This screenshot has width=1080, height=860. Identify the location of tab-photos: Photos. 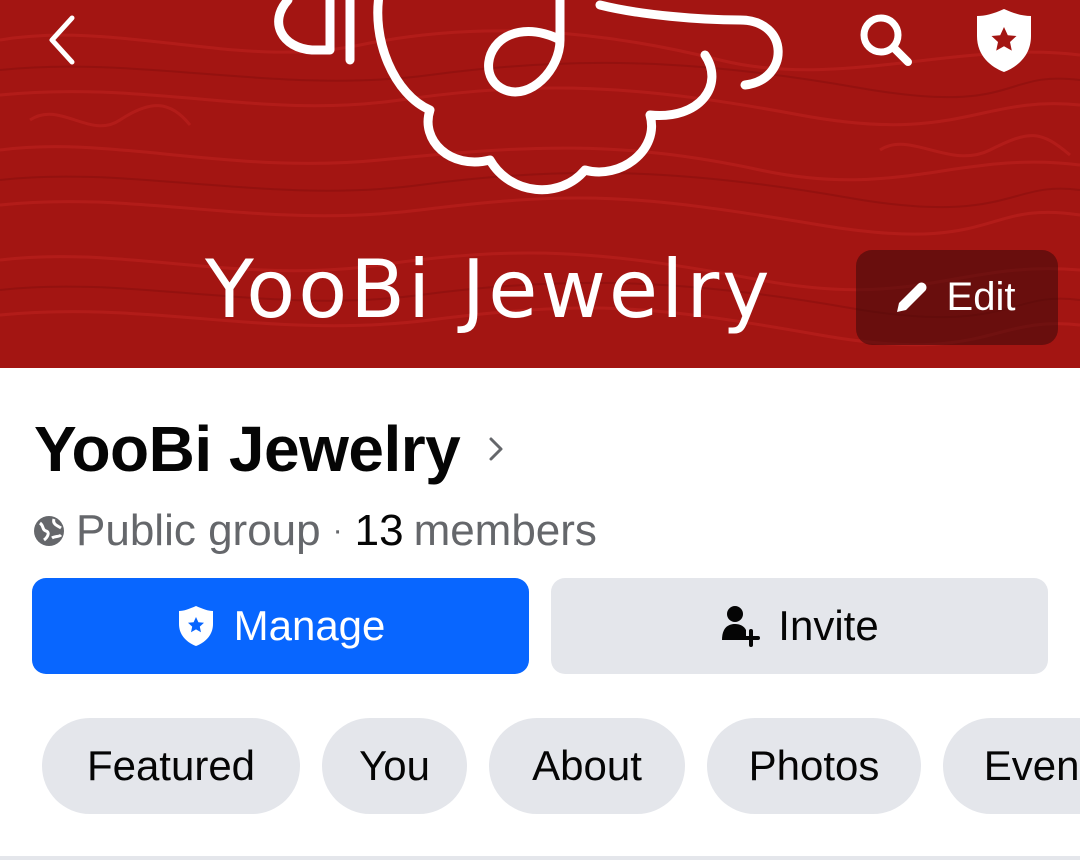
(814, 766).